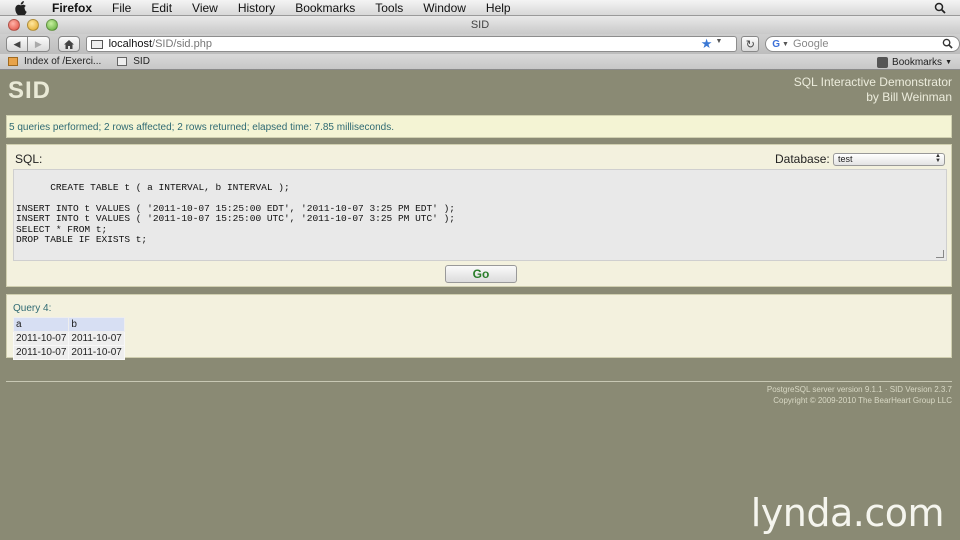 The image size is (960, 540). I want to click on column-header-a: a, so click(41, 324).